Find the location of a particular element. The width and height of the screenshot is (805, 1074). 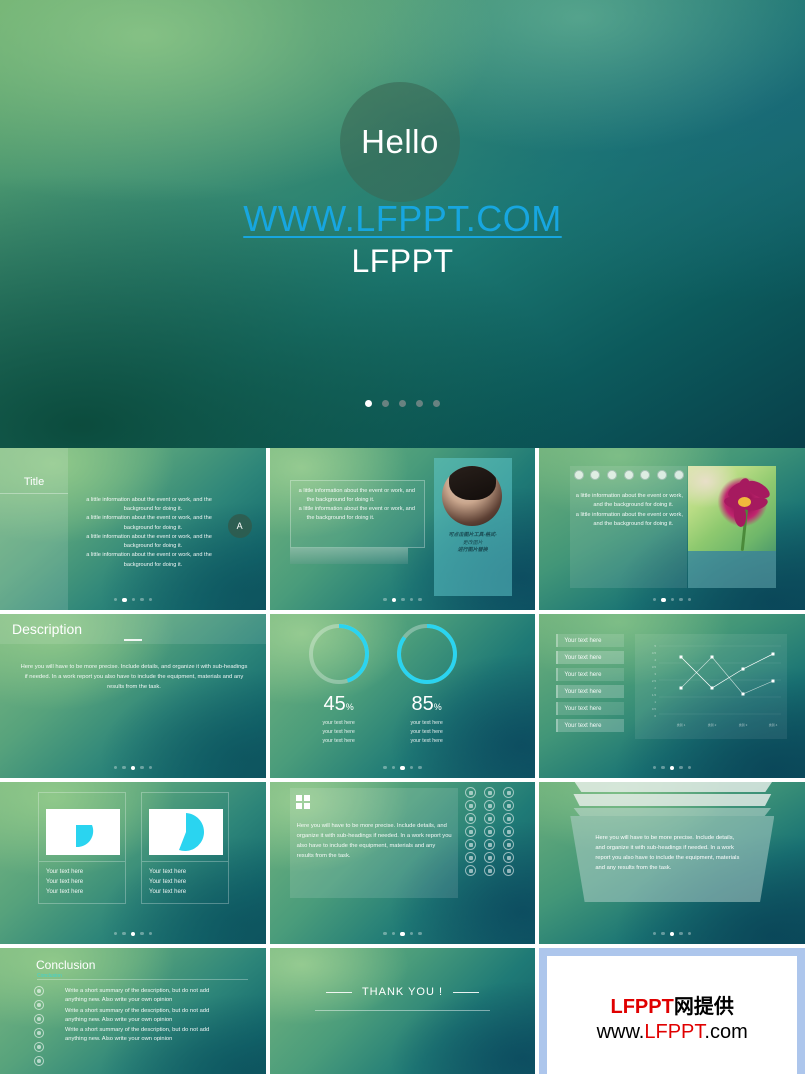

battery-icon is located at coordinates (471, 844).